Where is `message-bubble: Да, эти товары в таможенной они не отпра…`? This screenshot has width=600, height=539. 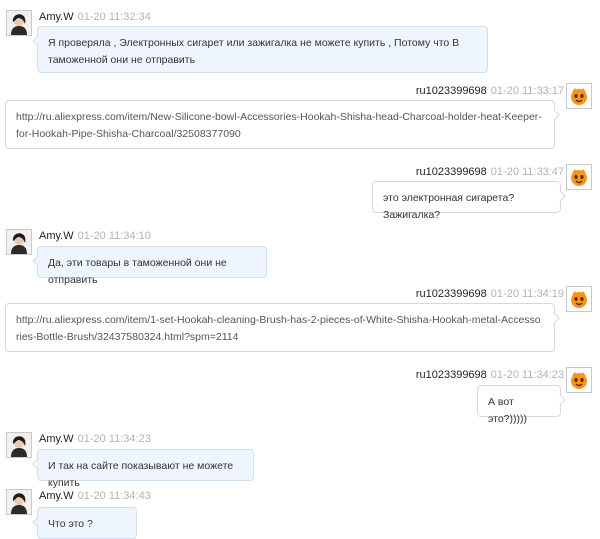 message-bubble: Да, эти товары в таможенной они не отпра… is located at coordinates (149, 266).